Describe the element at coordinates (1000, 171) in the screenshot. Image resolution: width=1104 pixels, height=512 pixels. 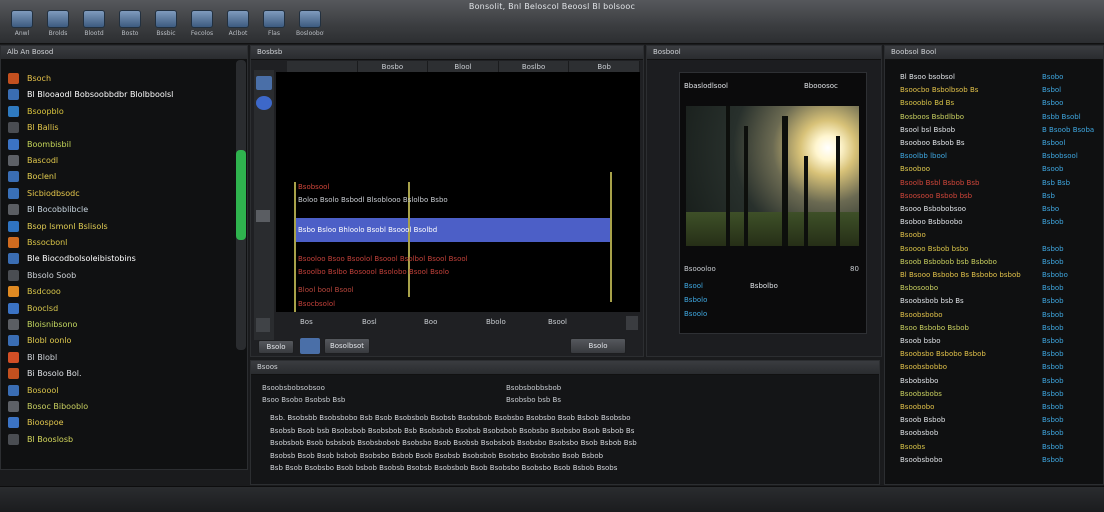
I see `property-row: Bsooboo Bsoob` at that location.